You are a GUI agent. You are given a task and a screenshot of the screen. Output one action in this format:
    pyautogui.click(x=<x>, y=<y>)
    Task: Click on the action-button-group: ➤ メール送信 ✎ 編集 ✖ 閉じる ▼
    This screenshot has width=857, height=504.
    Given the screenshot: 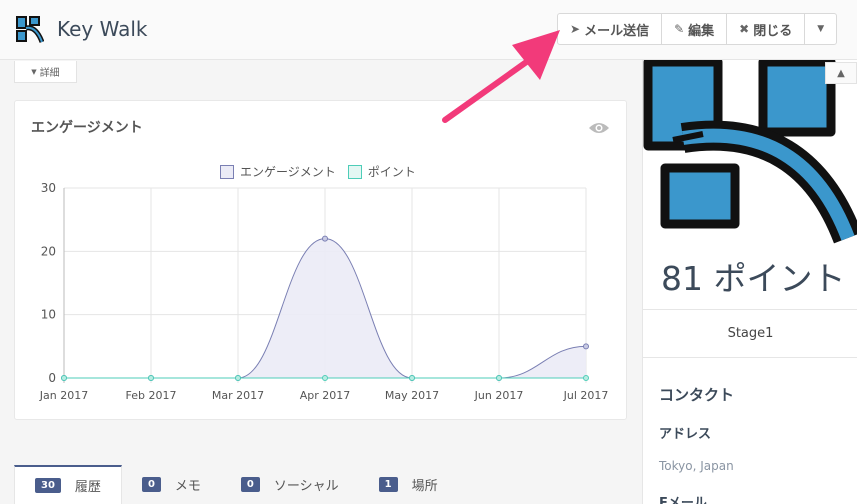 What is the action you would take?
    pyautogui.click(x=697, y=29)
    